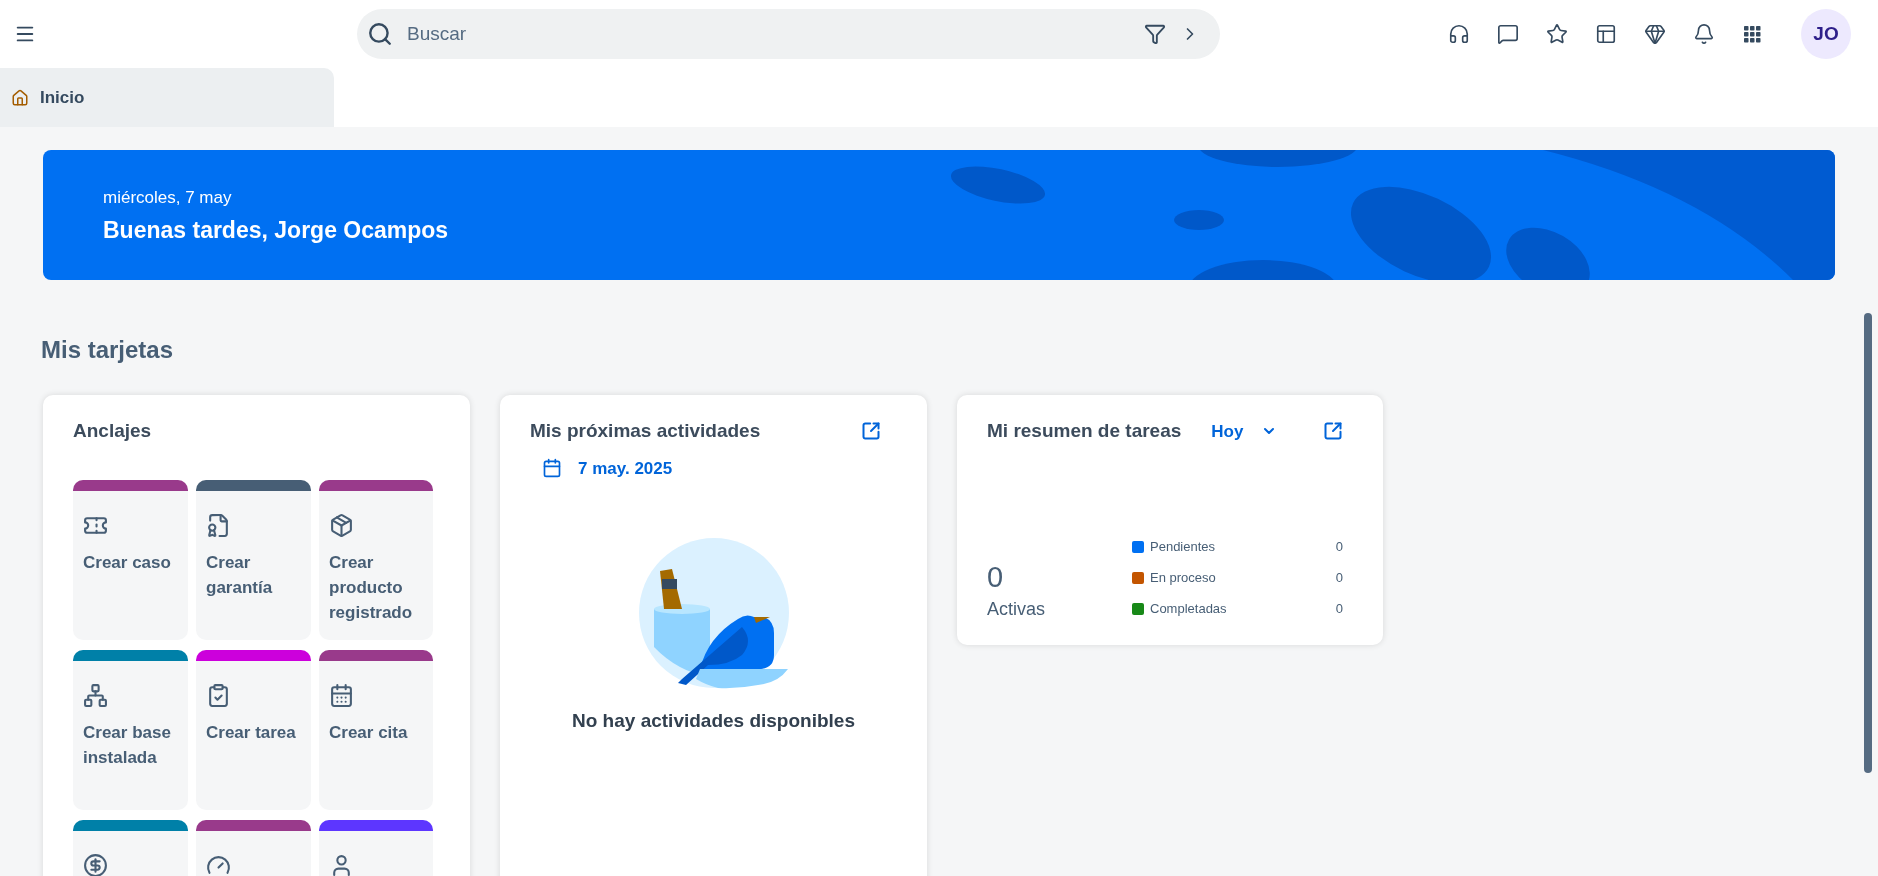  Describe the element at coordinates (1826, 34) in the screenshot. I see `user-avatar: JO` at that location.